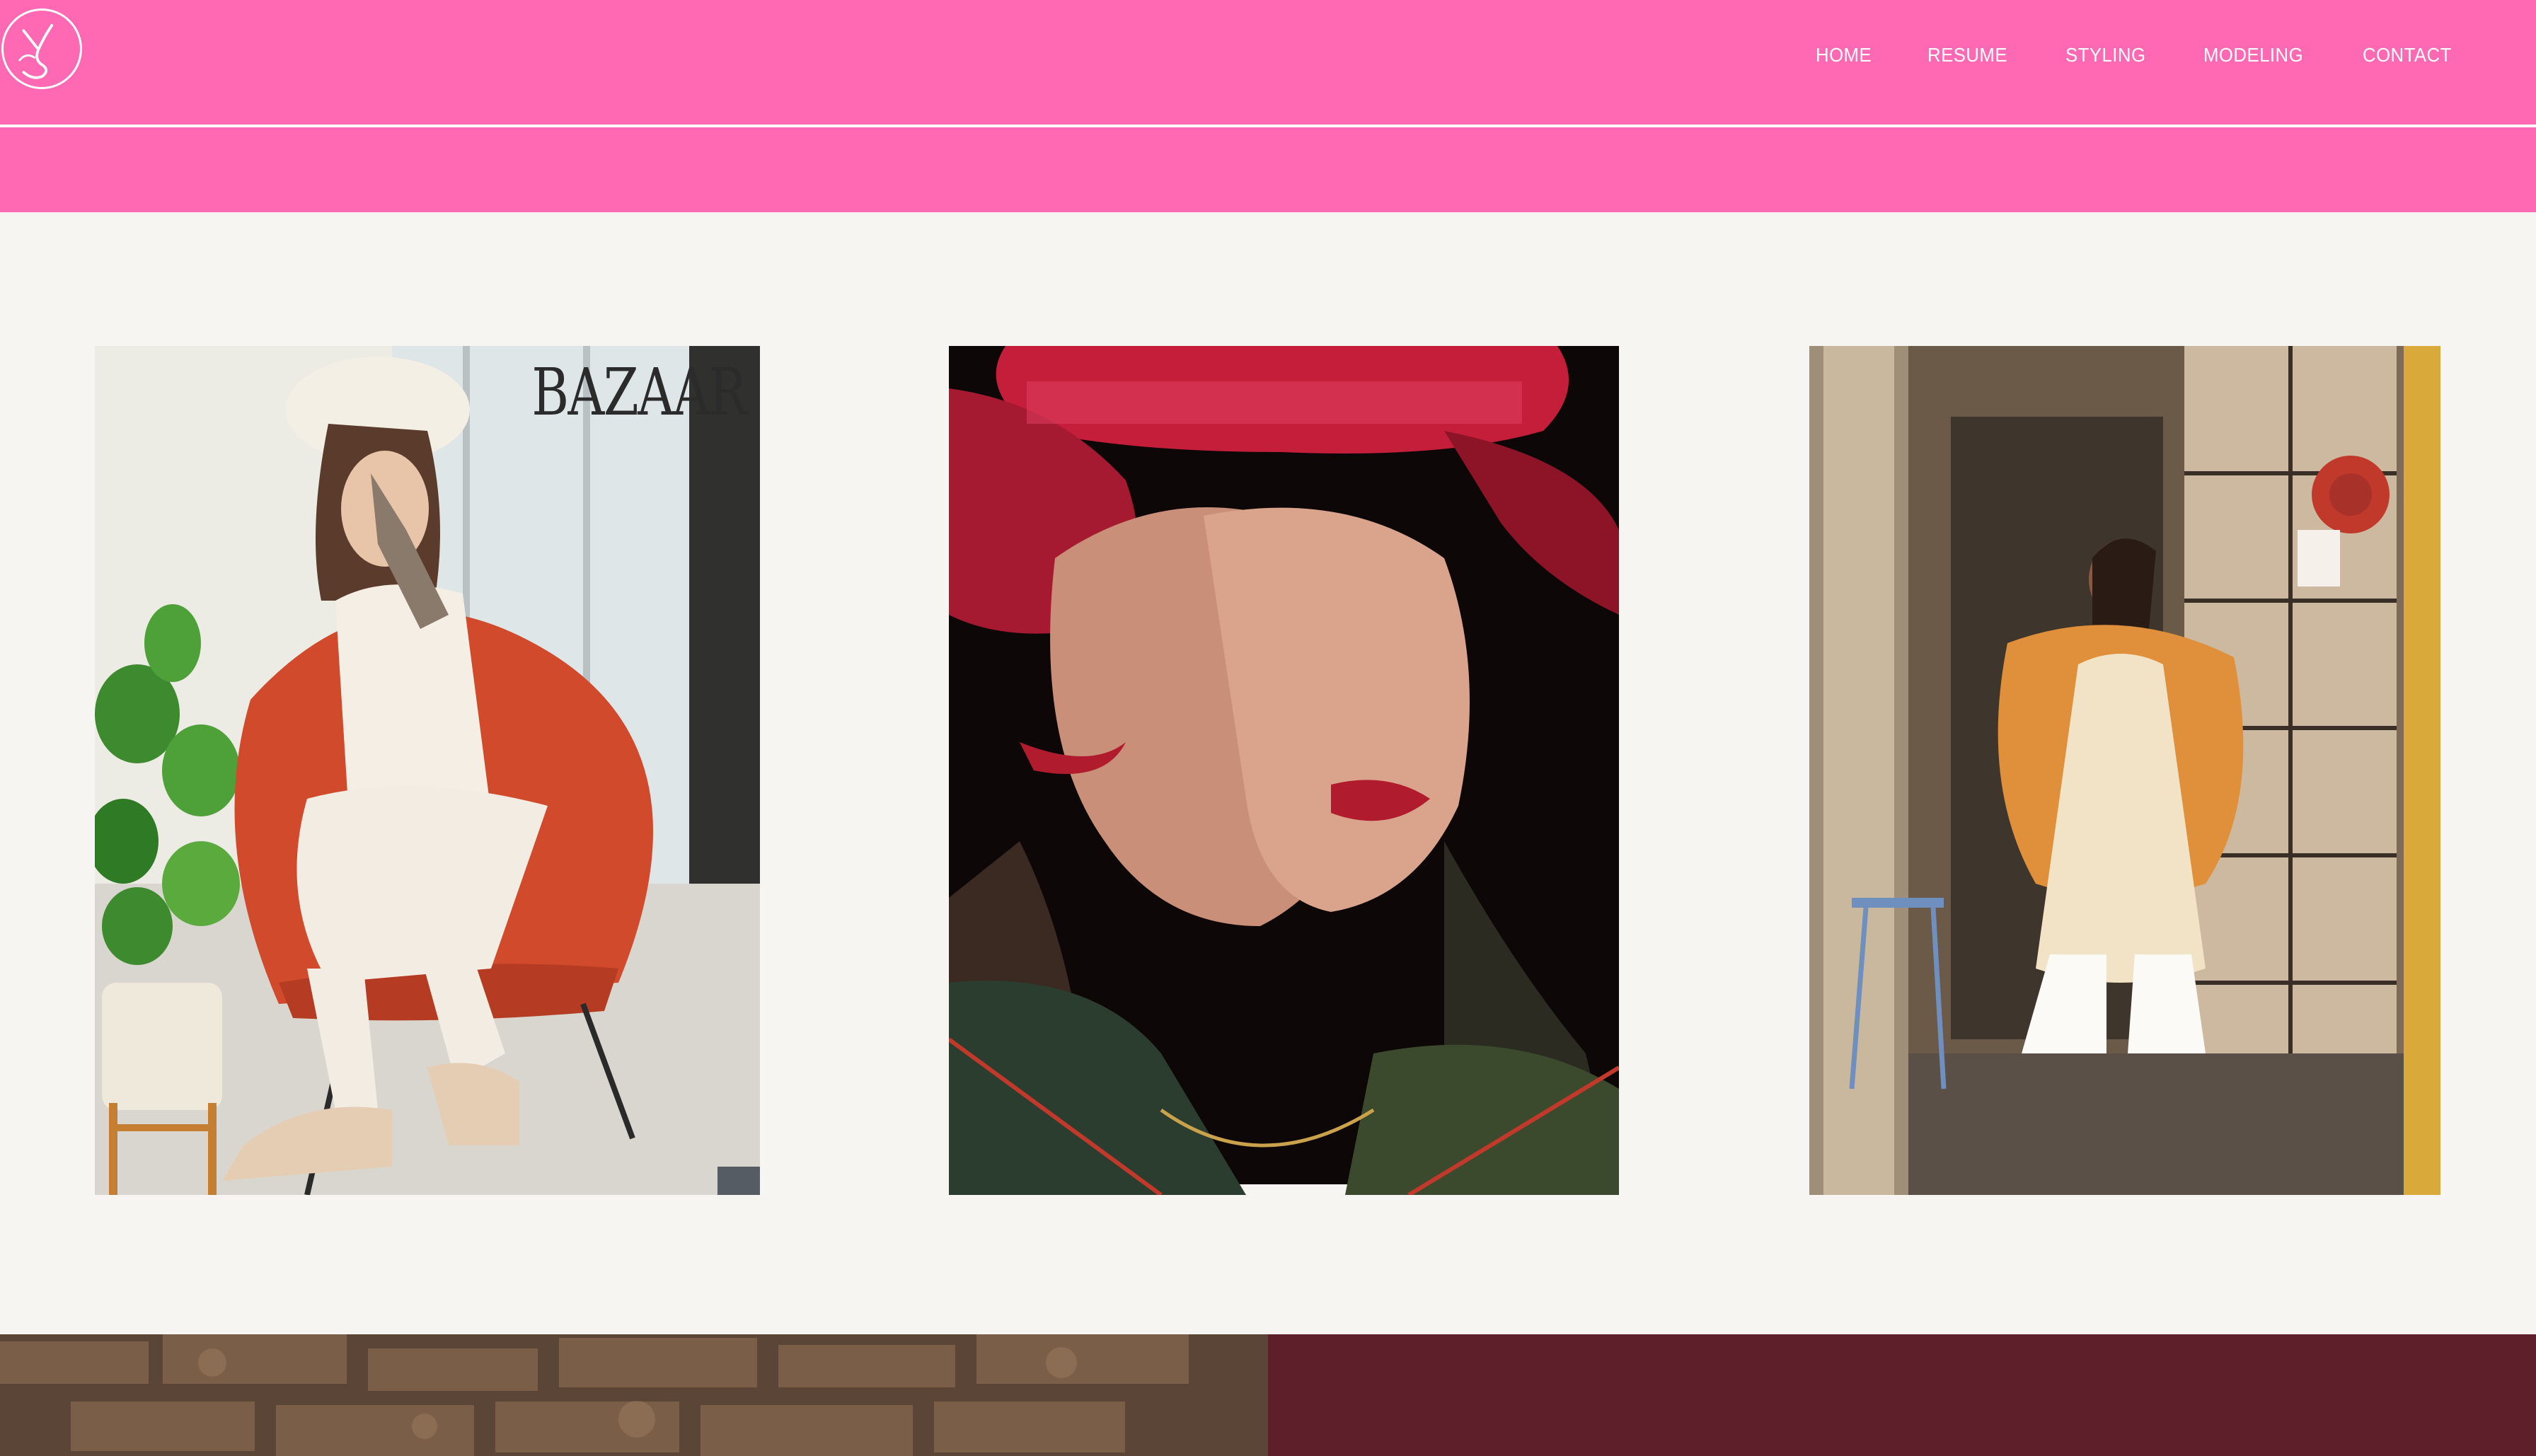 The width and height of the screenshot is (2536, 1456). I want to click on nav-home: HOME, so click(1844, 55).